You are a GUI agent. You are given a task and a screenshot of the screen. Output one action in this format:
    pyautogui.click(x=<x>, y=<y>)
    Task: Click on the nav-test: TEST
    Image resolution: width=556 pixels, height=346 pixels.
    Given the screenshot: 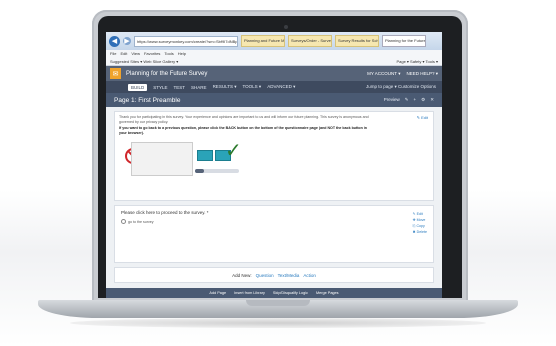 What is the action you would take?
    pyautogui.click(x=180, y=87)
    